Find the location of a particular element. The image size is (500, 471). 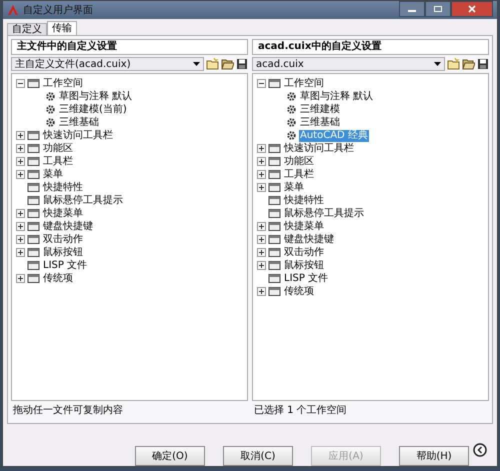

dialog-button: 帮助(H) is located at coordinates (434, 456).